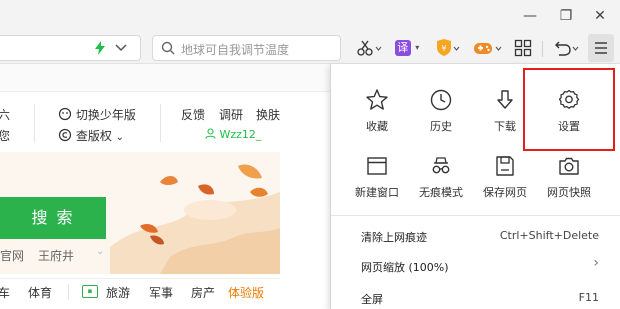 The image size is (620, 309). What do you see at coordinates (441, 126) in the screenshot?
I see `history-label: 历史` at bounding box center [441, 126].